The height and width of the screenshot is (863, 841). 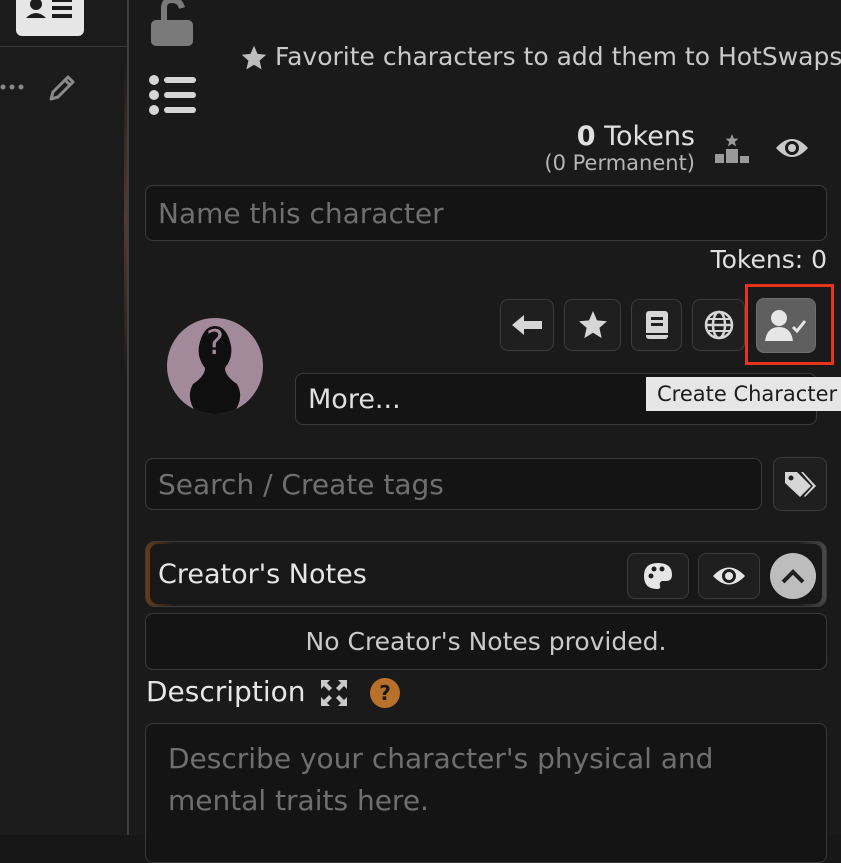 I want to click on user-check-icon, so click(x=786, y=325).